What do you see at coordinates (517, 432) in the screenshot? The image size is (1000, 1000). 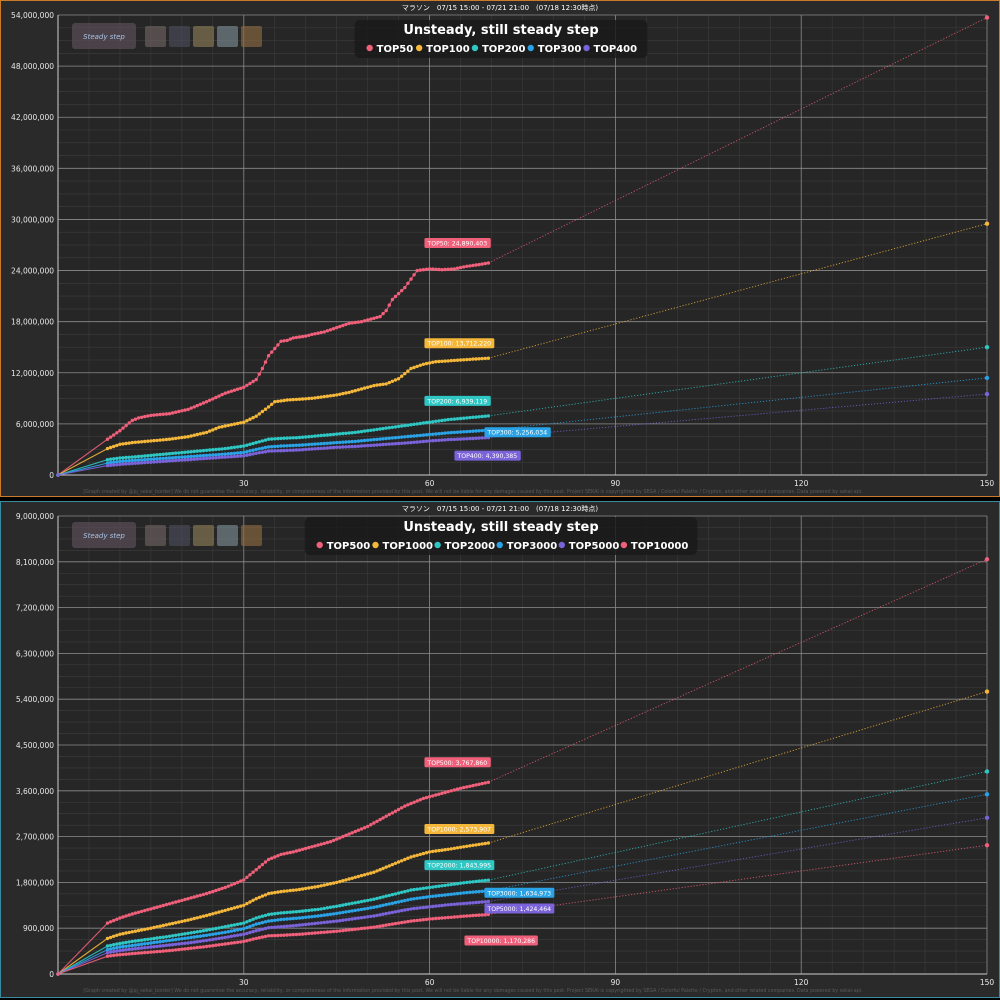 I see `callout-top300: TOP300: 5,256,034` at bounding box center [517, 432].